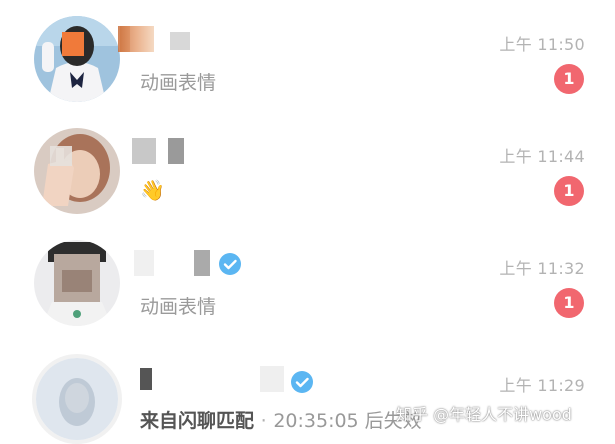 Image resolution: width=615 pixels, height=444 pixels. What do you see at coordinates (542, 156) in the screenshot?
I see `message-time: 上午 11:44` at bounding box center [542, 156].